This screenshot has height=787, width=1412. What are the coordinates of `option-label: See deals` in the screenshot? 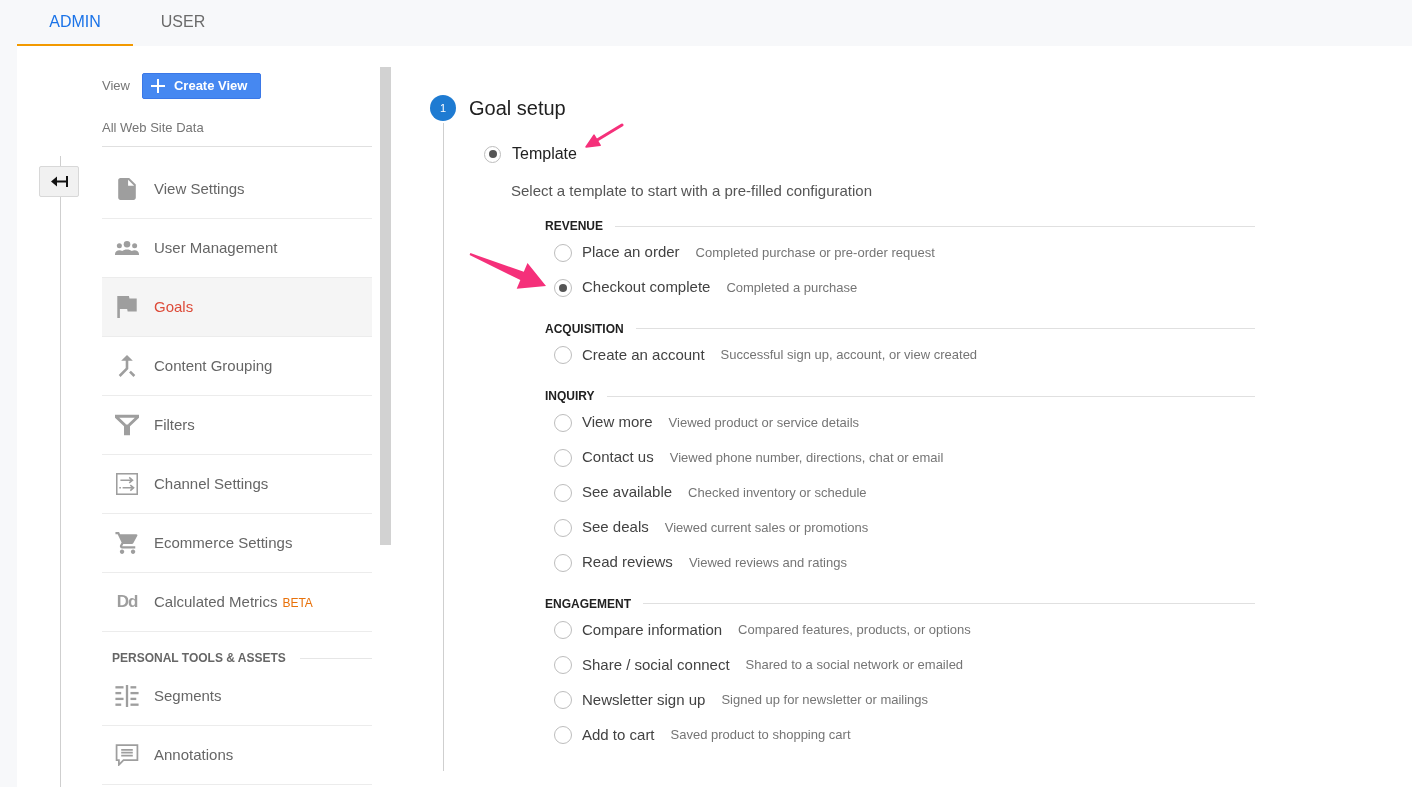 It's located at (615, 527).